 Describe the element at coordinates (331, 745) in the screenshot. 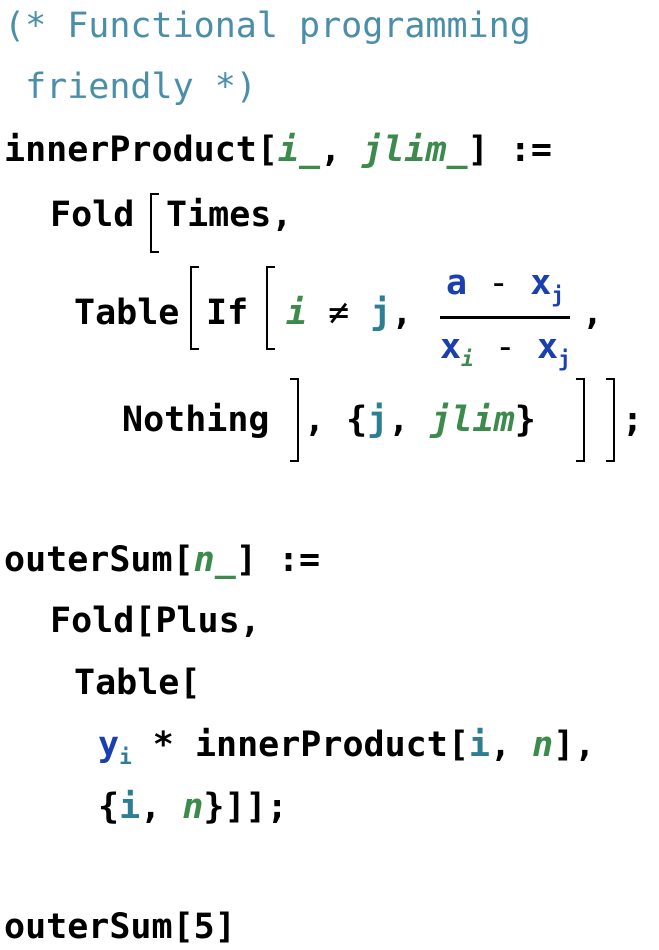

I see `inner-product-call: innerProduct[` at that location.